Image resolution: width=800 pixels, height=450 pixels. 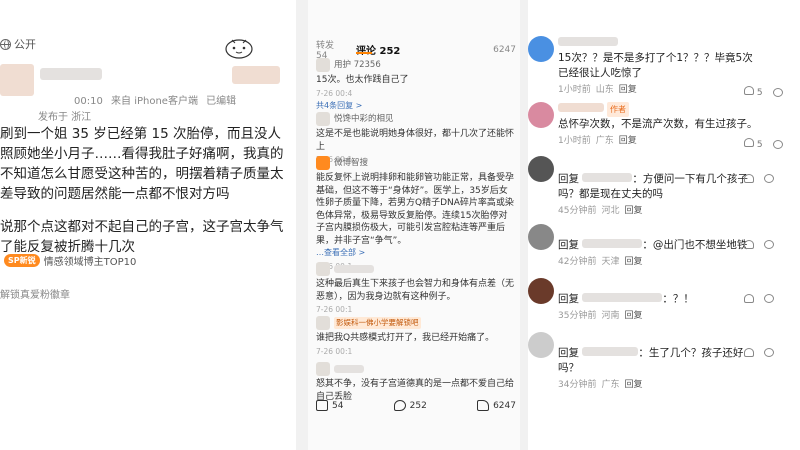 What do you see at coordinates (610, 385) in the screenshot?
I see `comment-location: 广东` at bounding box center [610, 385].